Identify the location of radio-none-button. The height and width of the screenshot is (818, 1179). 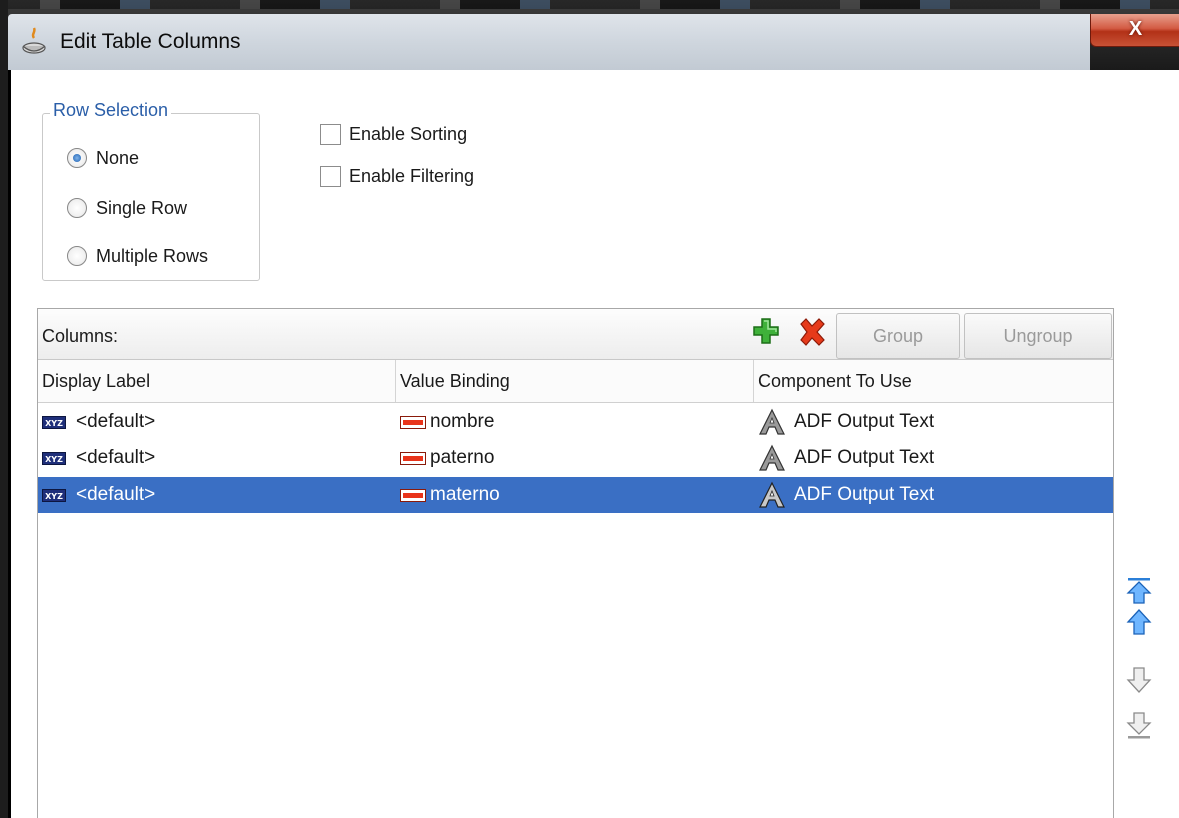
(77, 158).